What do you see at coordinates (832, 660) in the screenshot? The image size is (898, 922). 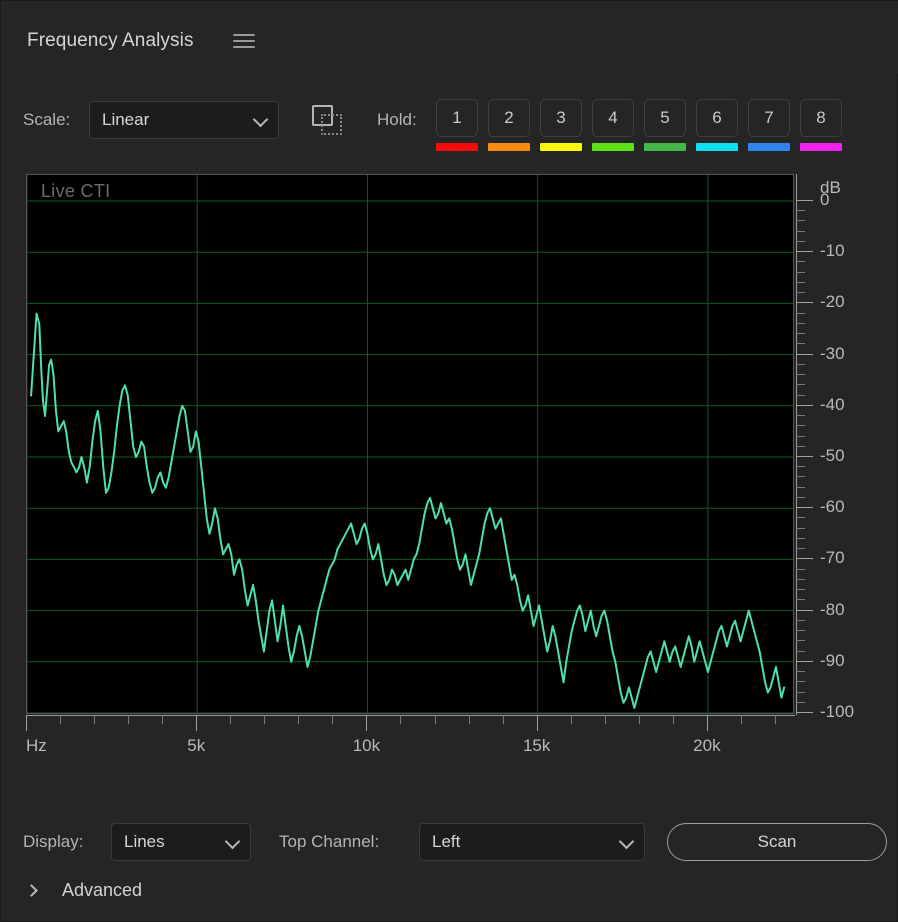 I see `db-tick-label: -90` at bounding box center [832, 660].